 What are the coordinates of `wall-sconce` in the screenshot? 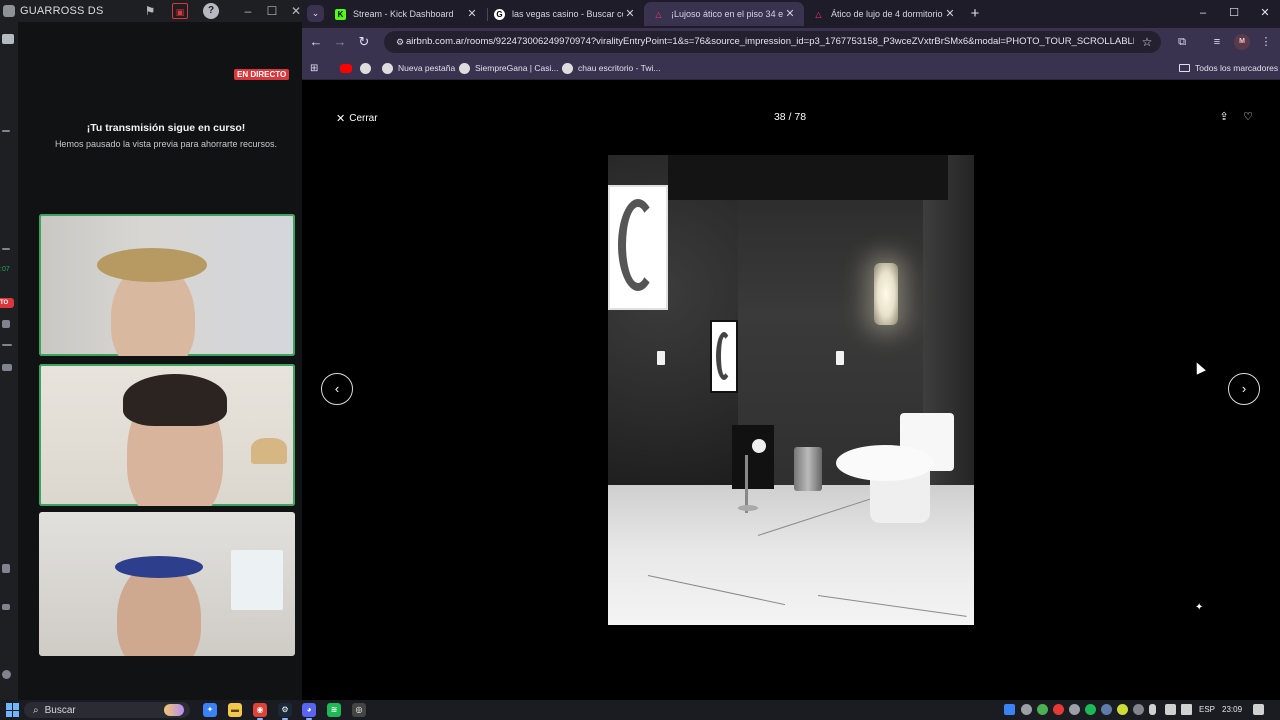 It's located at (886, 294).